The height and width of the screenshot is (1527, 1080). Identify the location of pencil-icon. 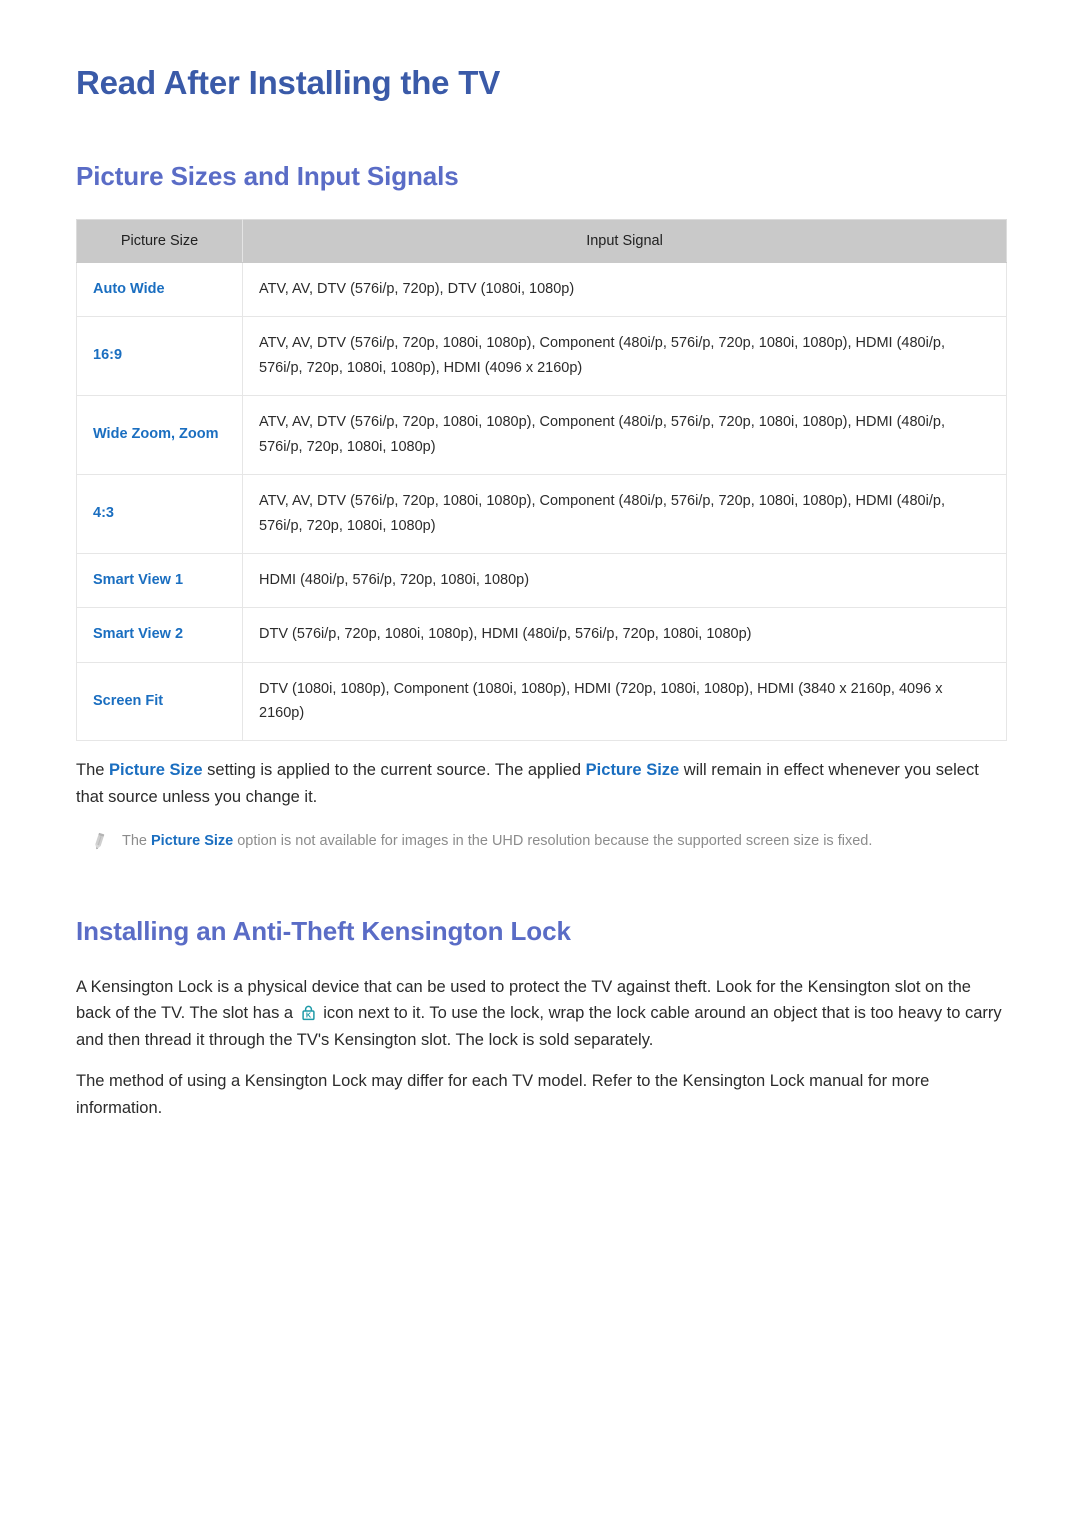
(99, 842).